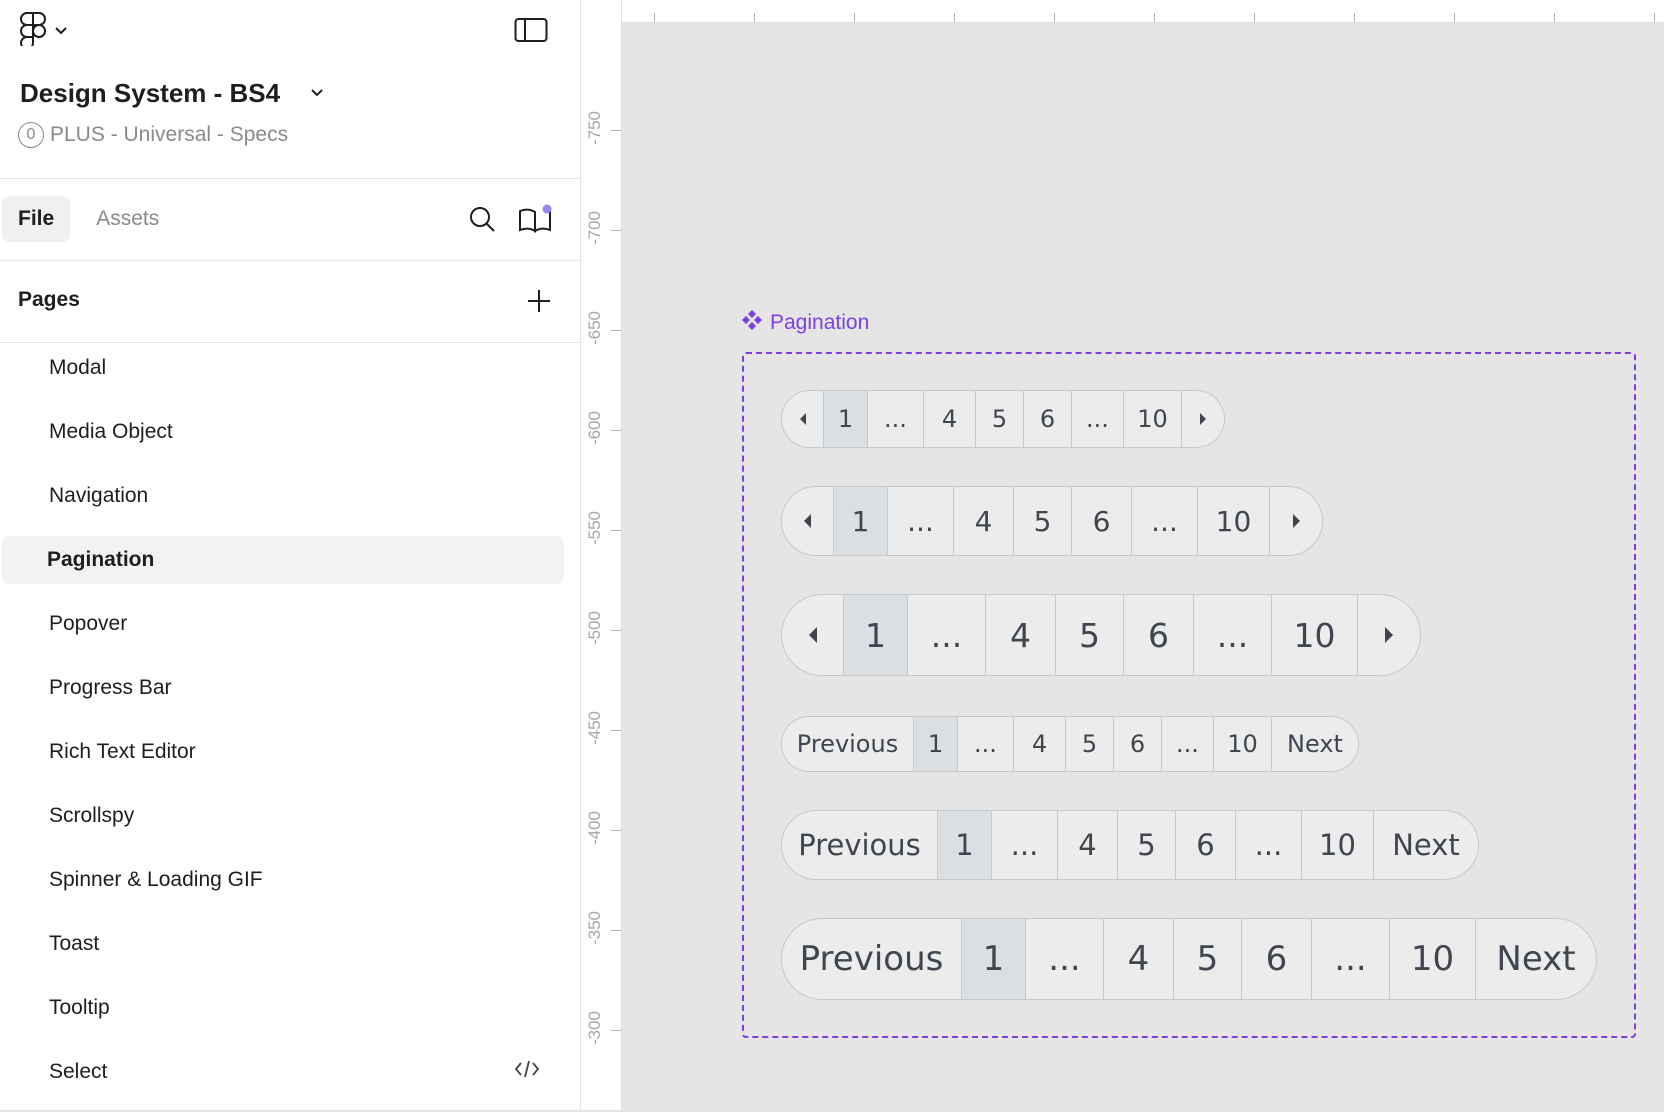 Image resolution: width=1664 pixels, height=1112 pixels. Describe the element at coordinates (36, 219) in the screenshot. I see `tab-file: File` at that location.